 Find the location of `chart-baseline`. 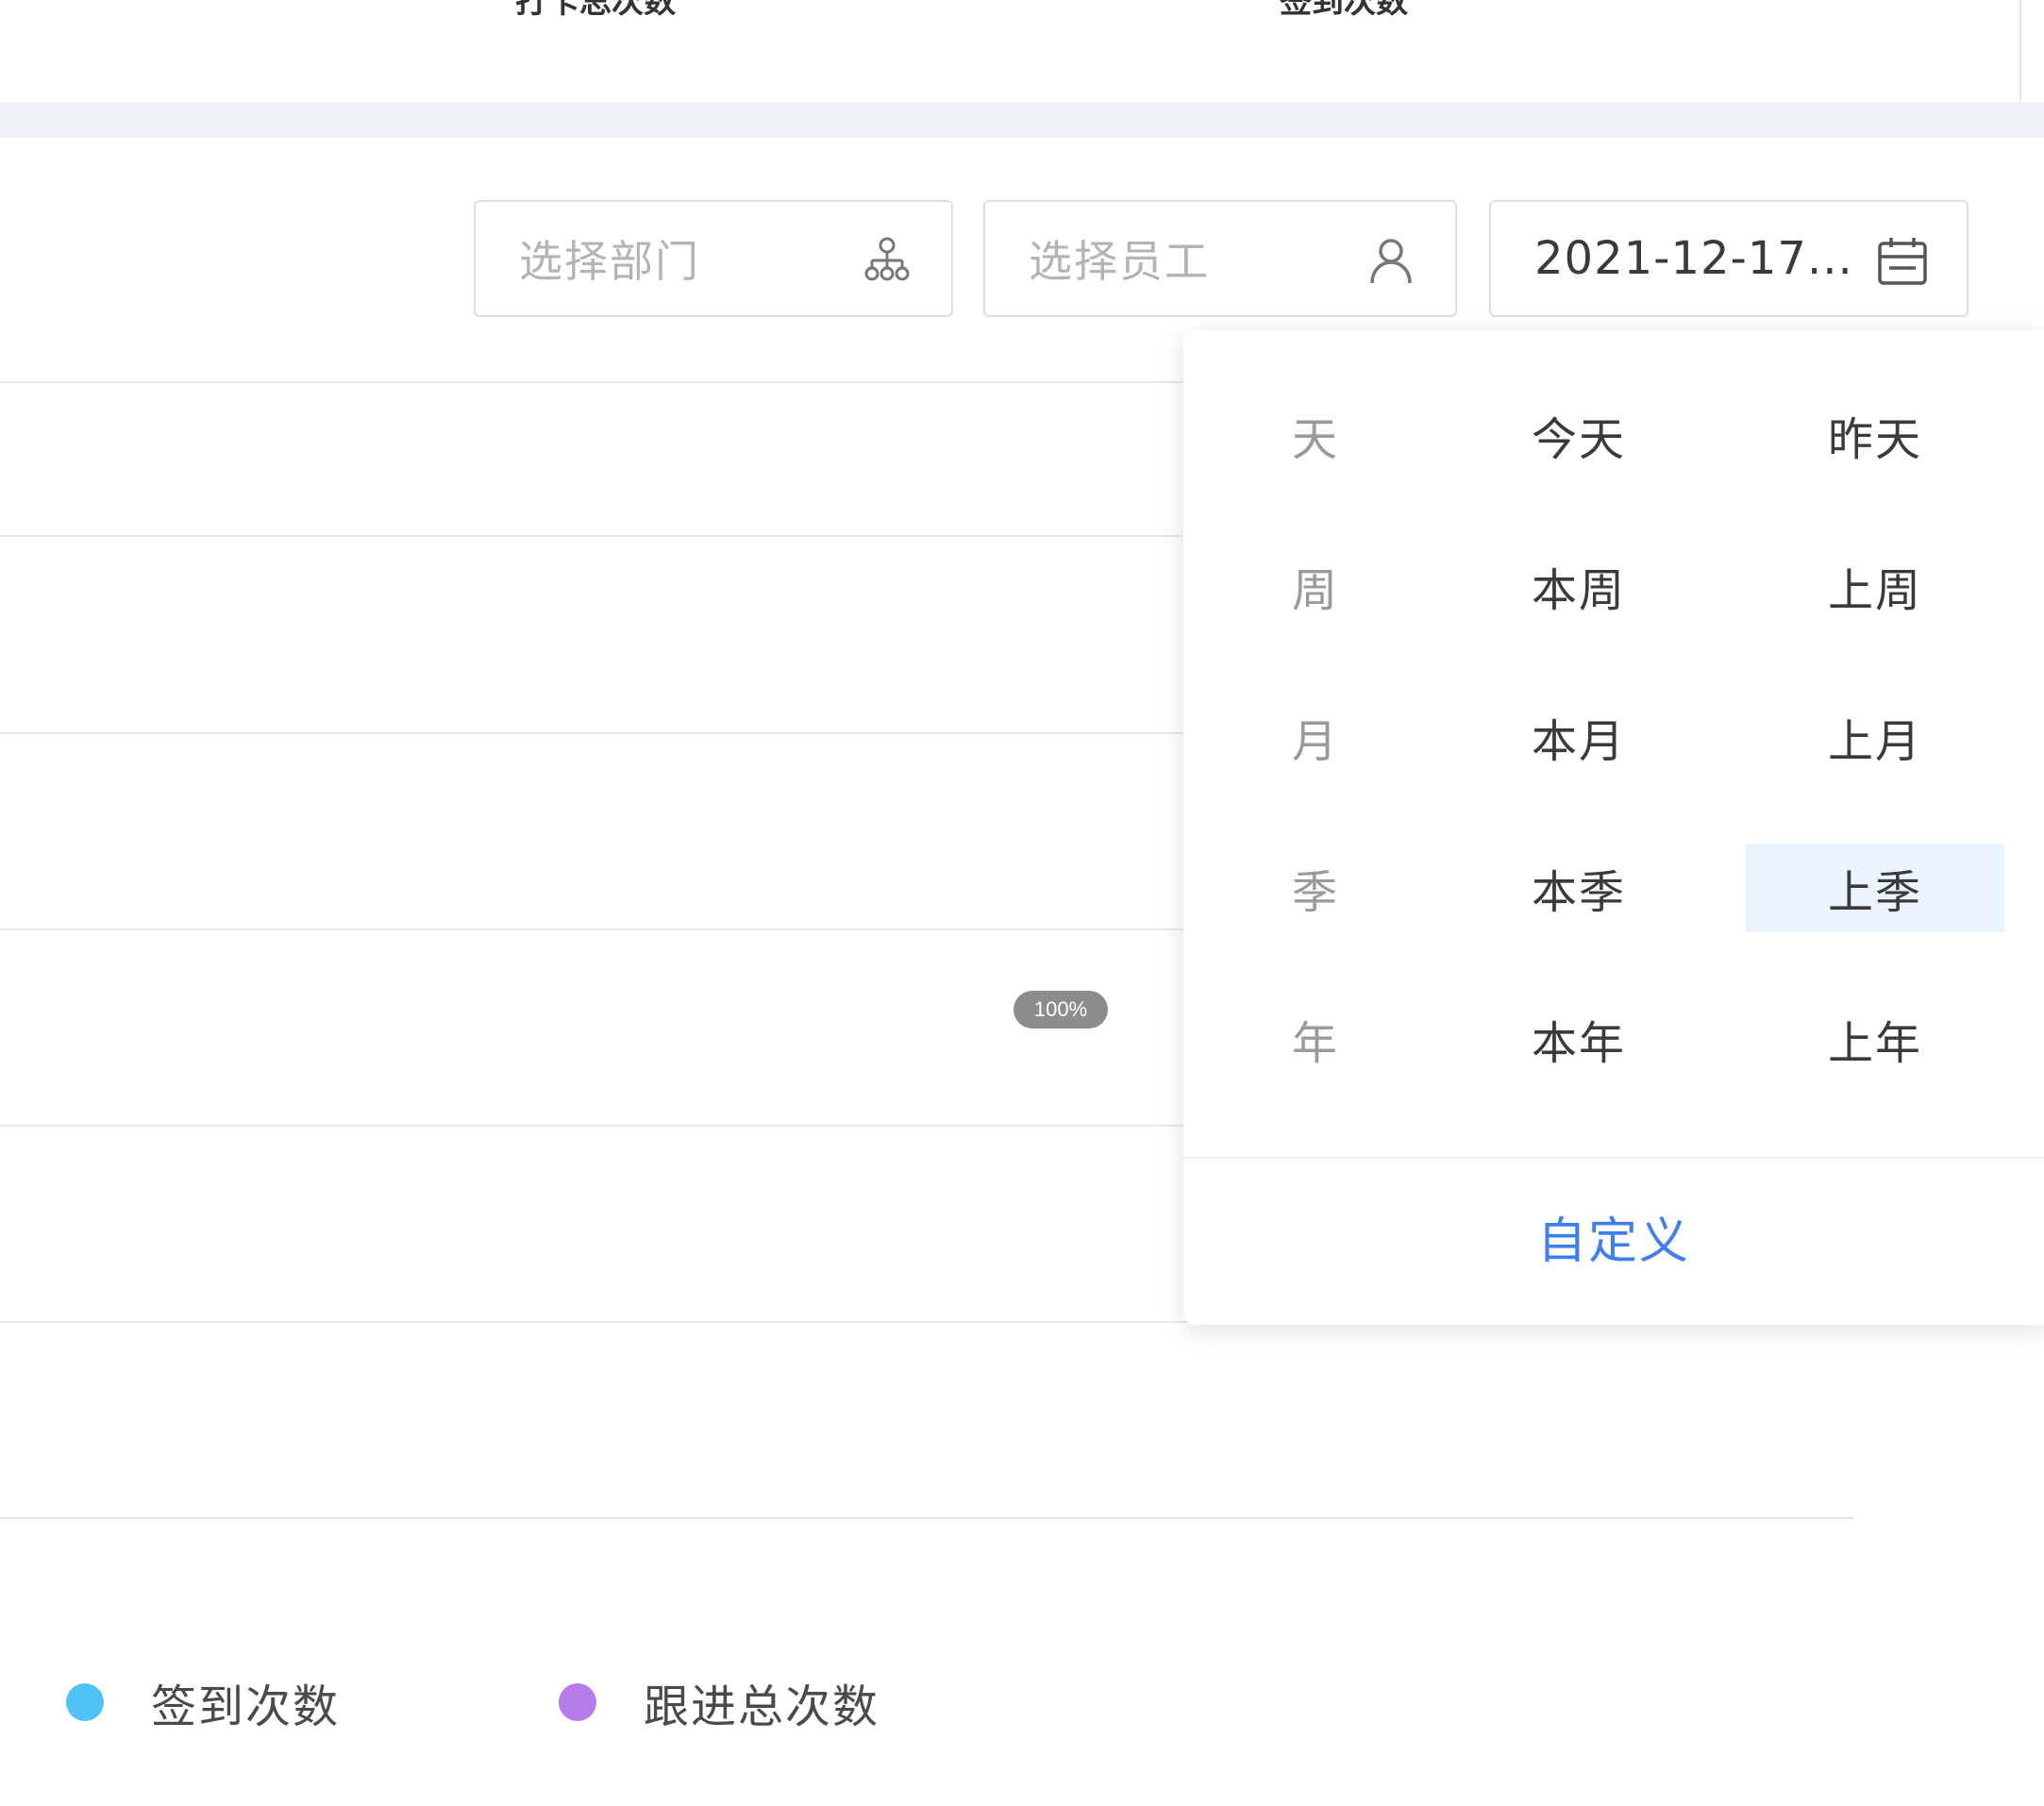

chart-baseline is located at coordinates (926, 1518).